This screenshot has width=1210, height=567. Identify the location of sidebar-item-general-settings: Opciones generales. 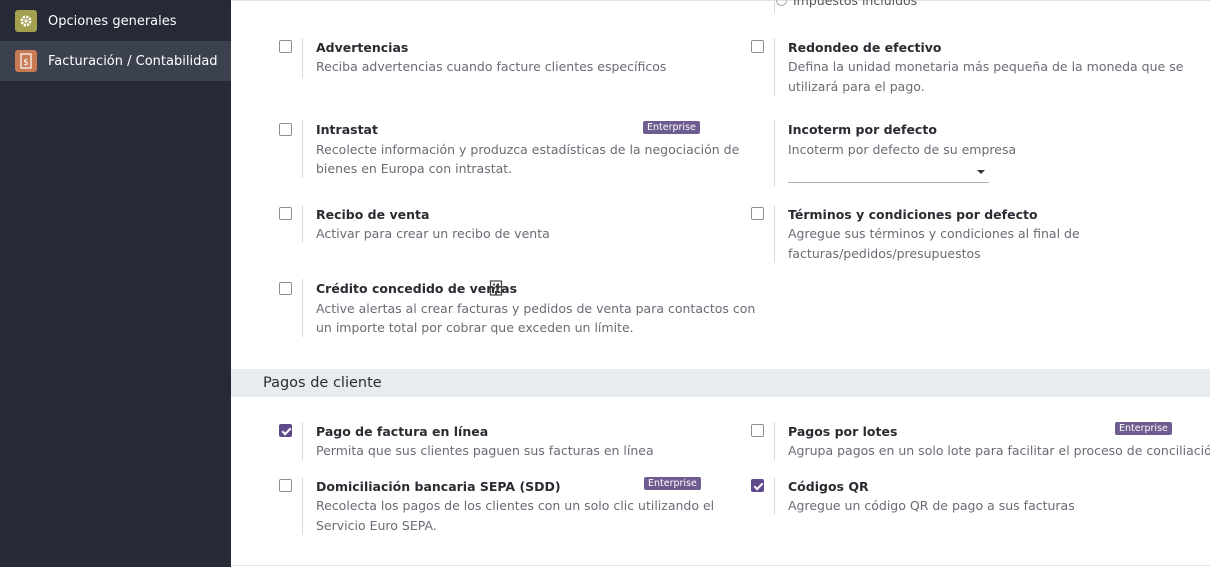
(115, 21).